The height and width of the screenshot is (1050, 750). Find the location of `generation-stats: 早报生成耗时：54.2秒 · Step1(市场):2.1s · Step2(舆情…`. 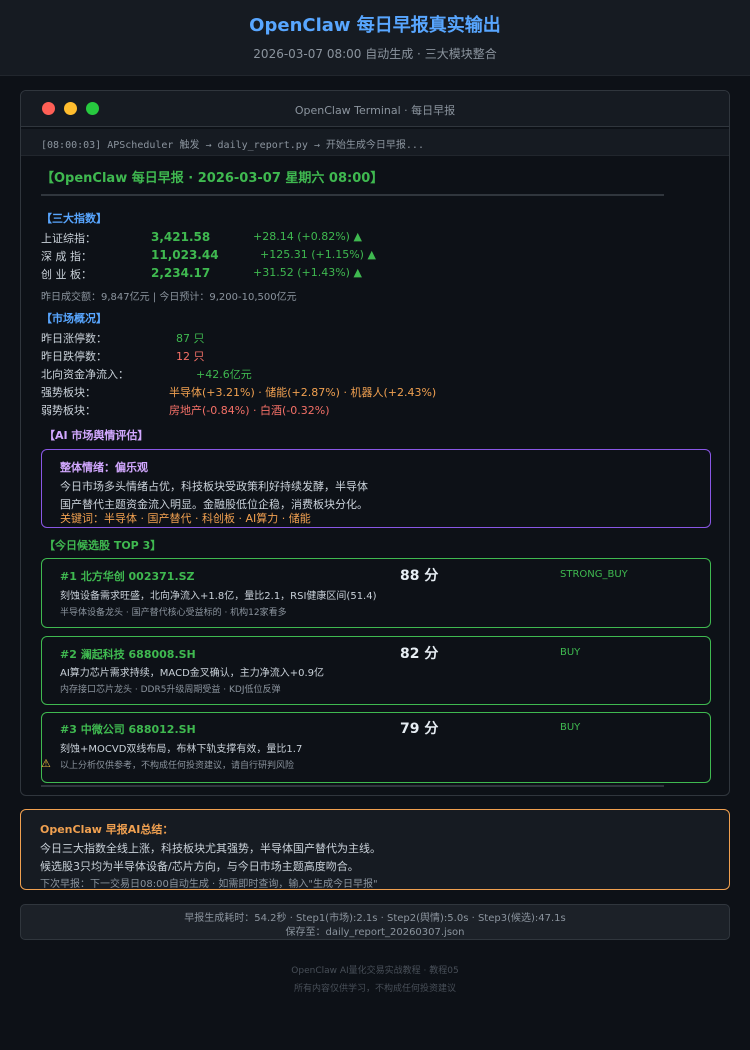

generation-stats: 早报生成耗时：54.2秒 · Step1(市场):2.1s · Step2(舆情… is located at coordinates (375, 922).